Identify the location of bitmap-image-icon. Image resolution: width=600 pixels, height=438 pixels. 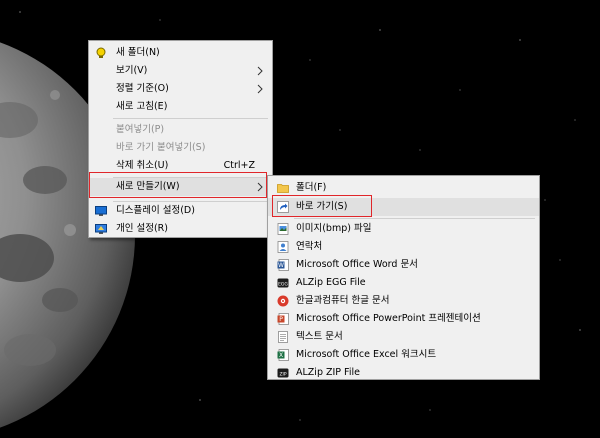
(283, 229).